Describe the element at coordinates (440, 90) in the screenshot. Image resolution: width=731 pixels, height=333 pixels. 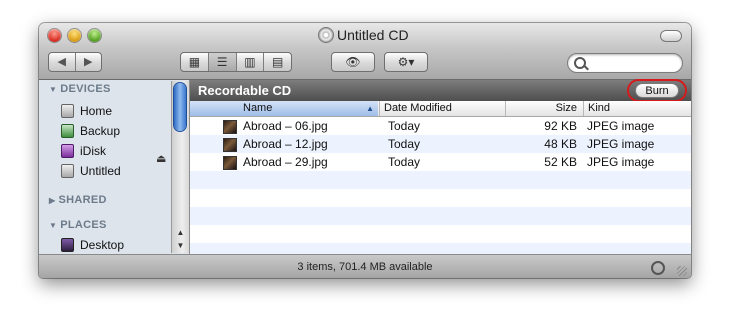
I see `location-header: Recordable CD Burn` at that location.